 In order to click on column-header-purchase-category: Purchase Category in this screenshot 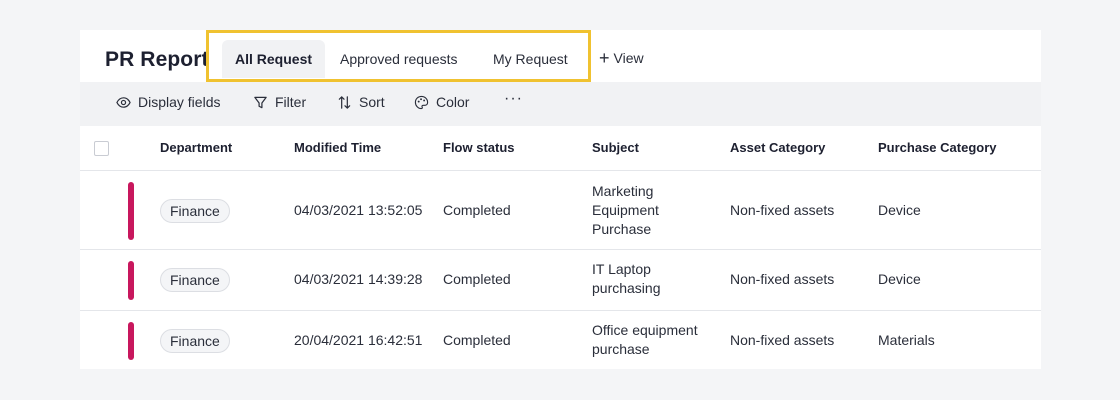, I will do `click(937, 147)`.